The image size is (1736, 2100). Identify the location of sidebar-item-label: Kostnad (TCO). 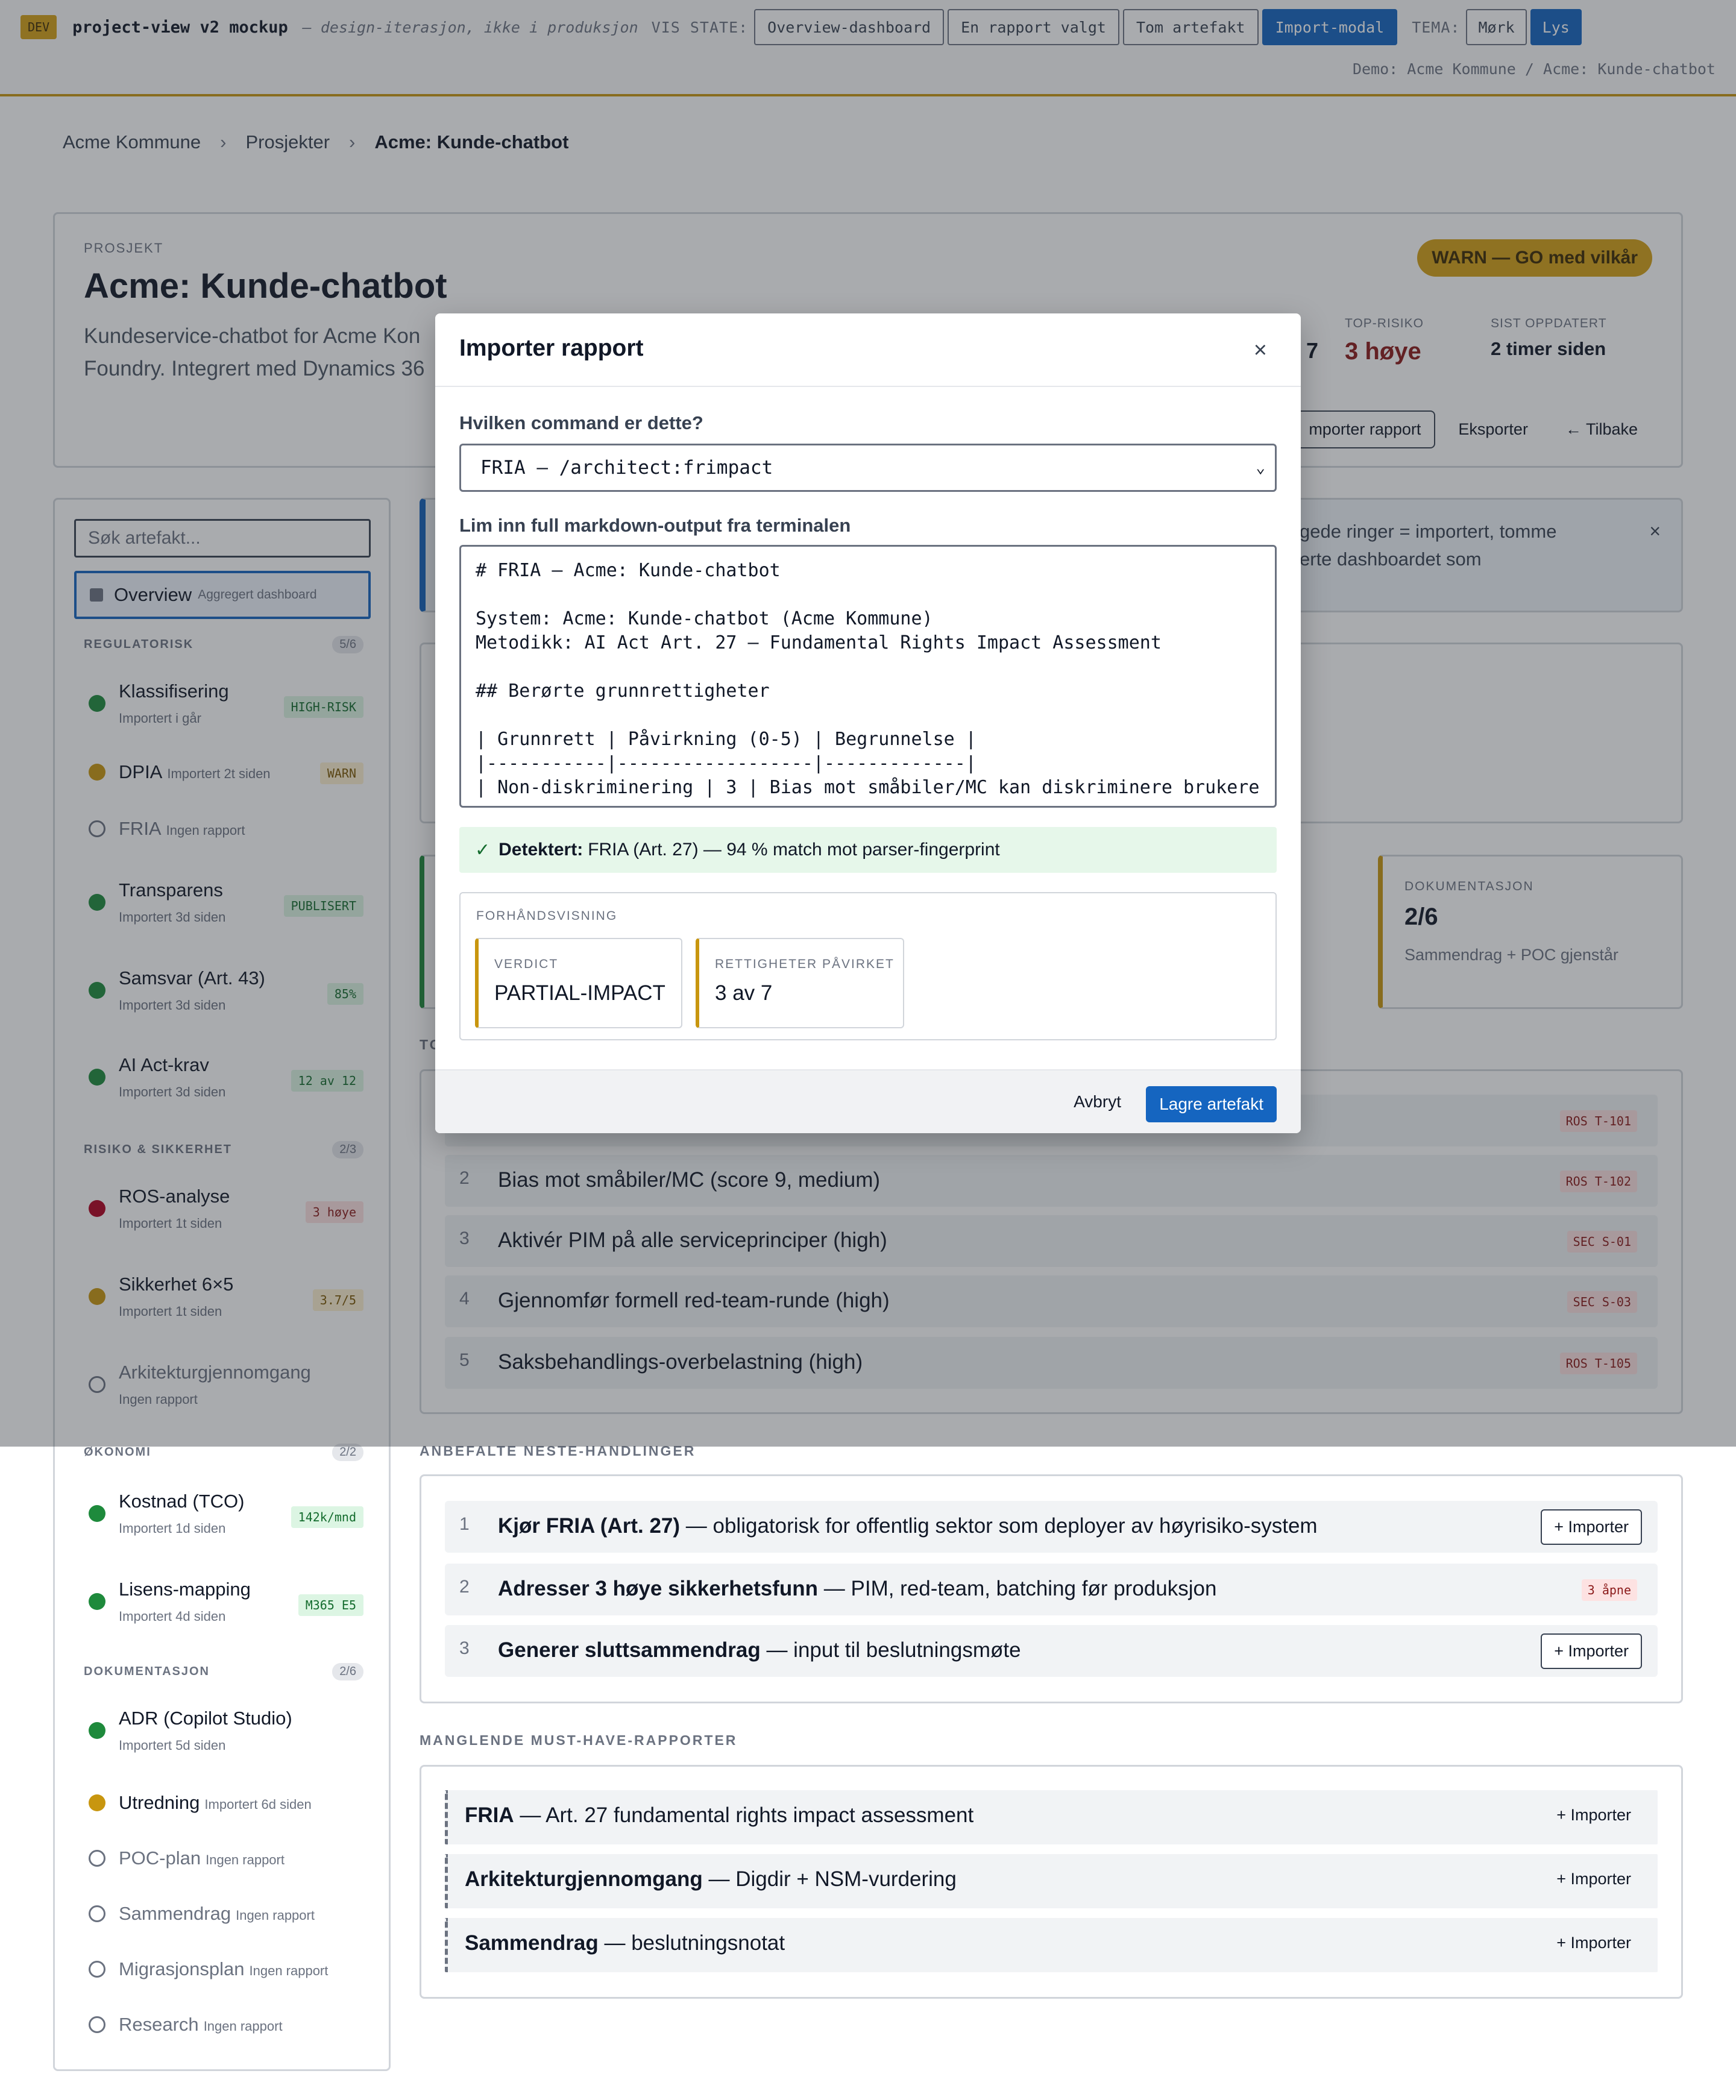
(182, 1501).